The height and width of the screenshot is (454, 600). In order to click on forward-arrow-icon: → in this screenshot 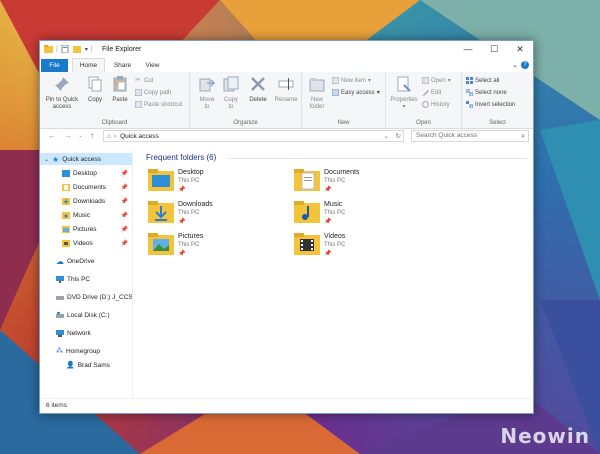, I will do `click(68, 135)`.